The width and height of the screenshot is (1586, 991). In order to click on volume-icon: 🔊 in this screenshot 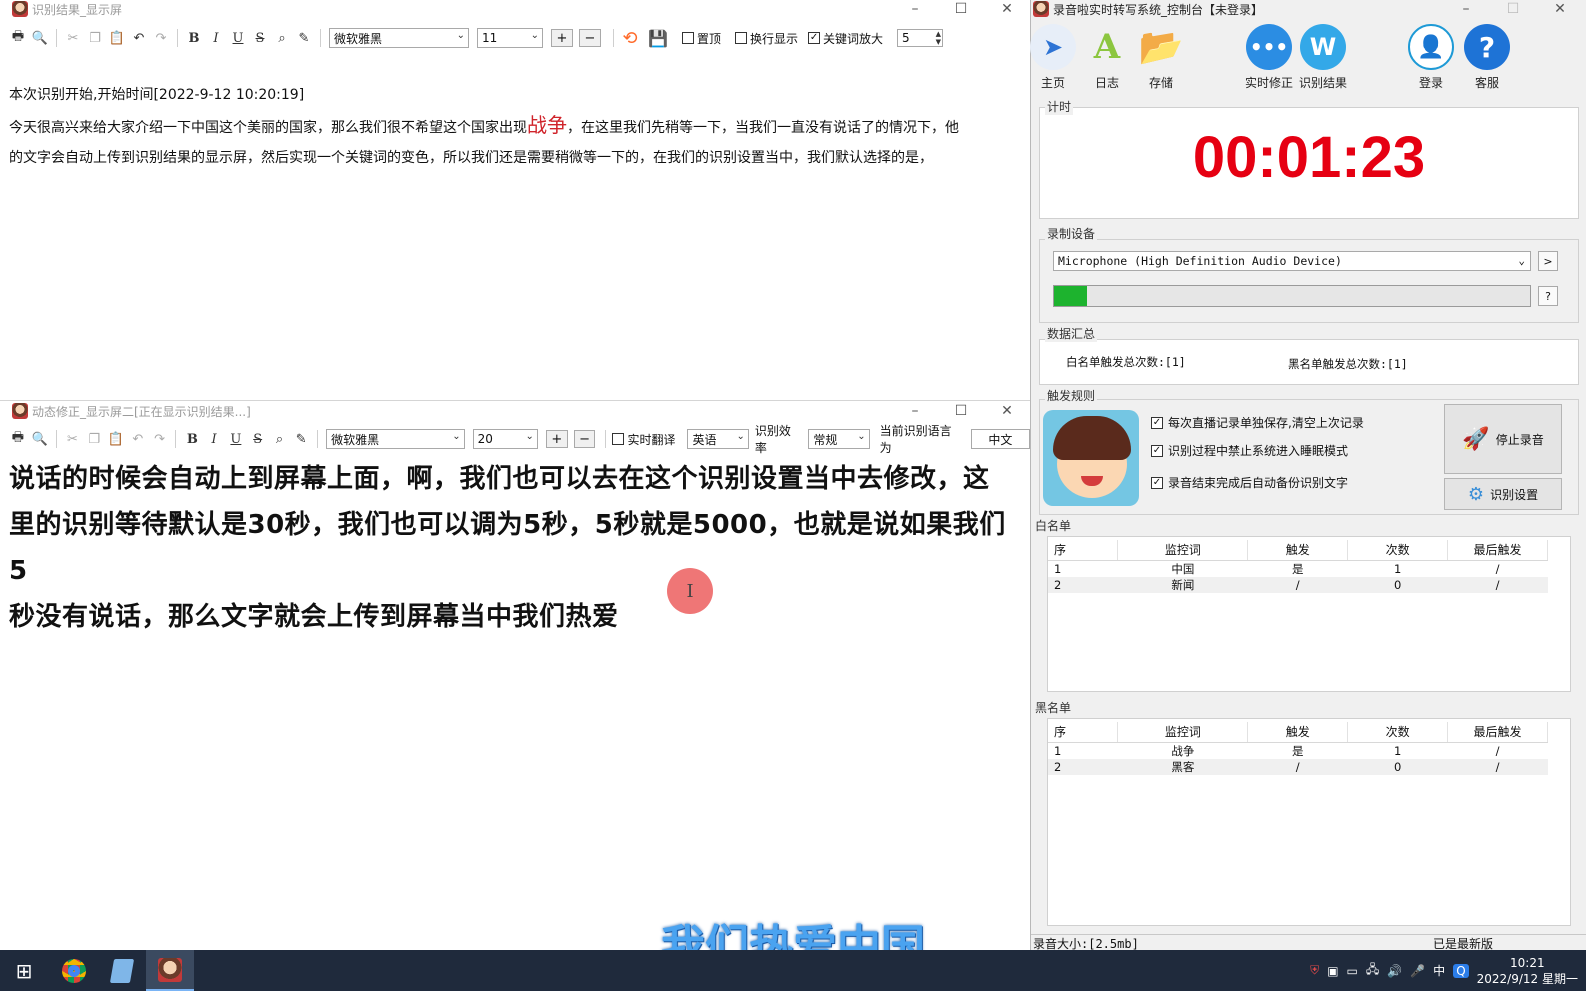, I will do `click(1394, 971)`.